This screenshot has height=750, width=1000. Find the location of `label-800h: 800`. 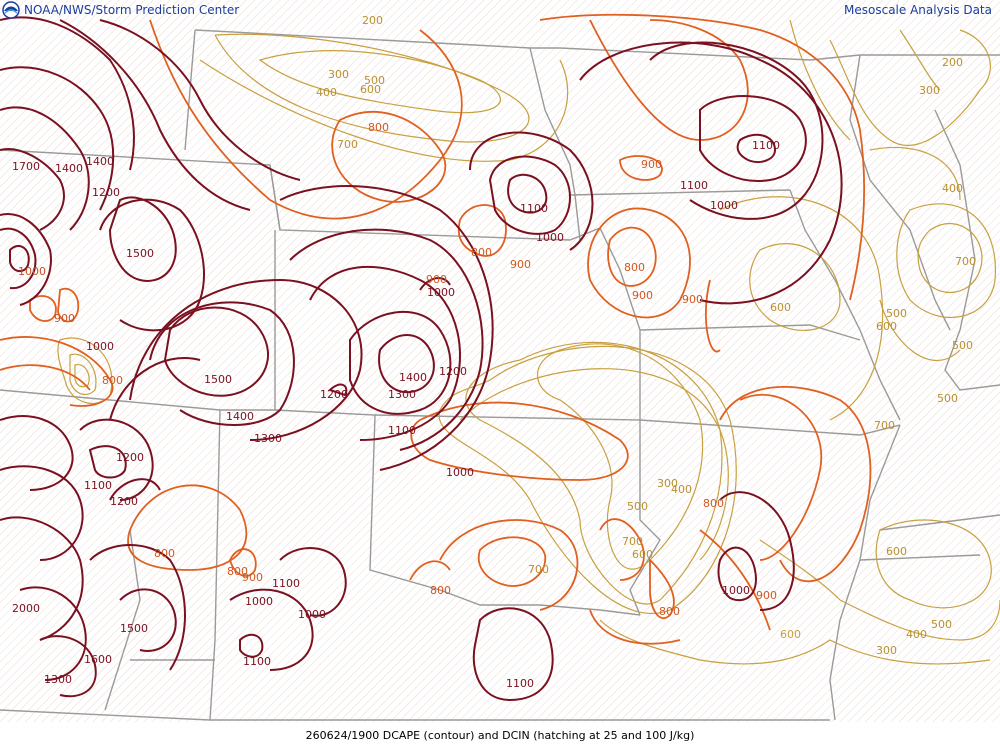

label-800h: 800 is located at coordinates (440, 590).